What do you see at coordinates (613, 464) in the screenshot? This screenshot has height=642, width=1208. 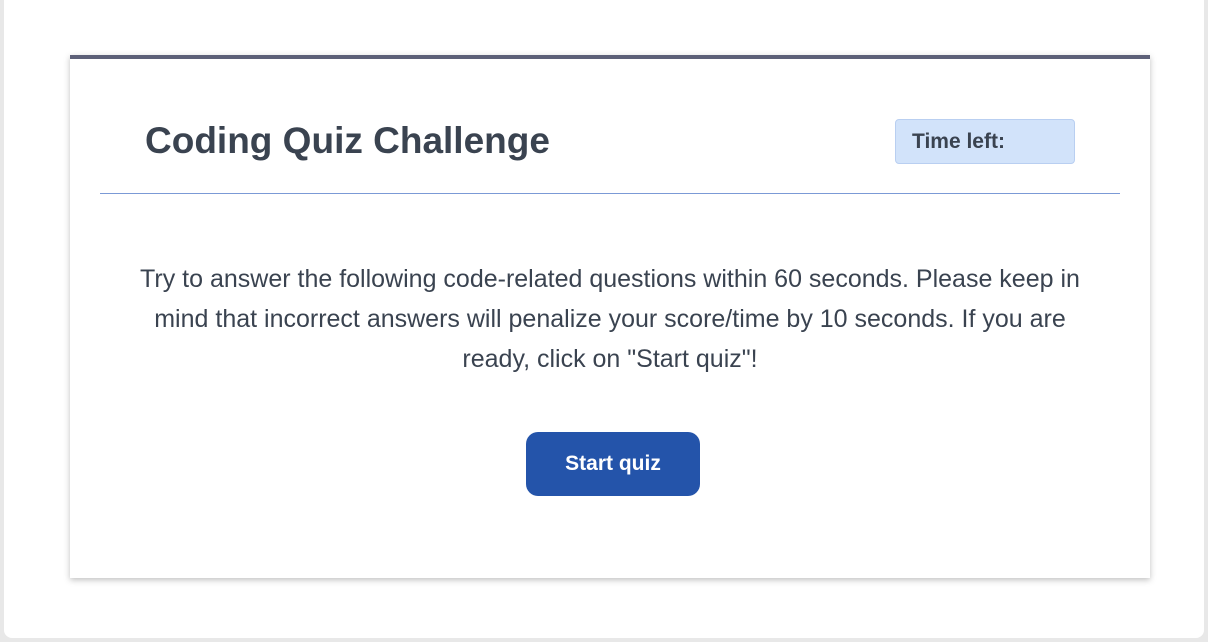 I see `start-quiz-button: Start quiz` at bounding box center [613, 464].